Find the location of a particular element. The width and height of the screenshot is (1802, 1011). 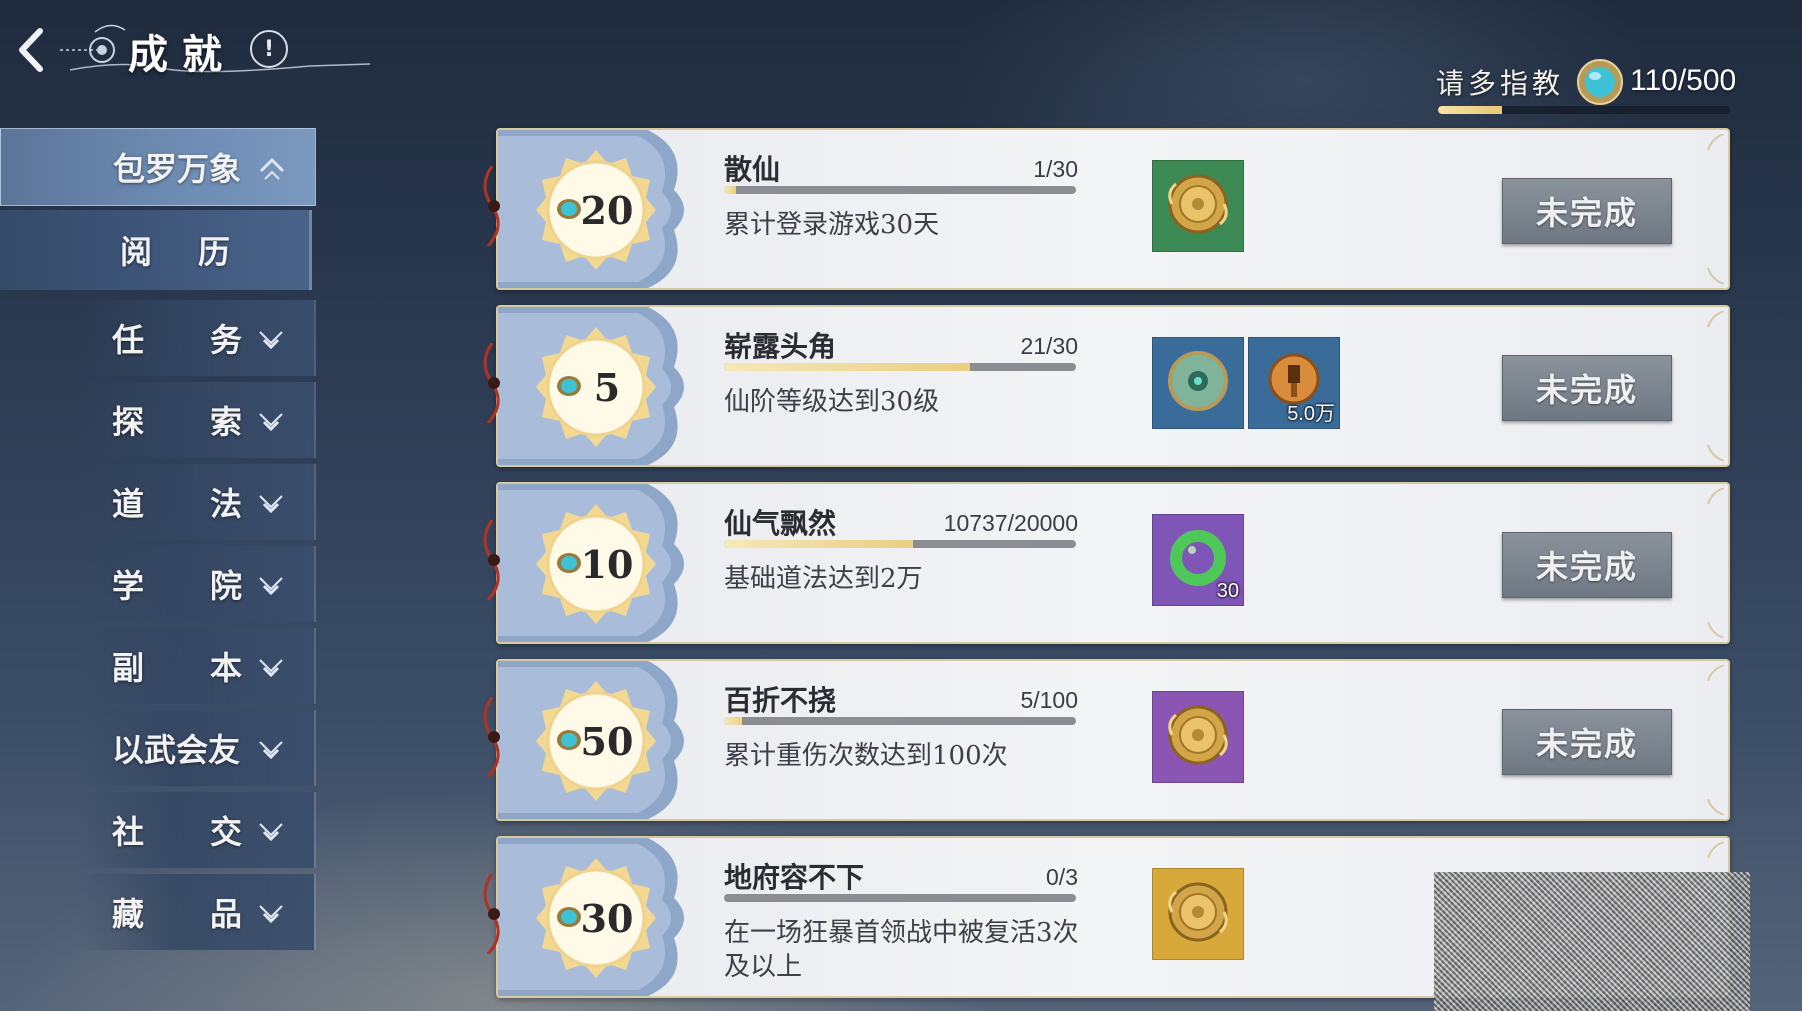

rank-label: 请多指教 is located at coordinates (1500, 83).